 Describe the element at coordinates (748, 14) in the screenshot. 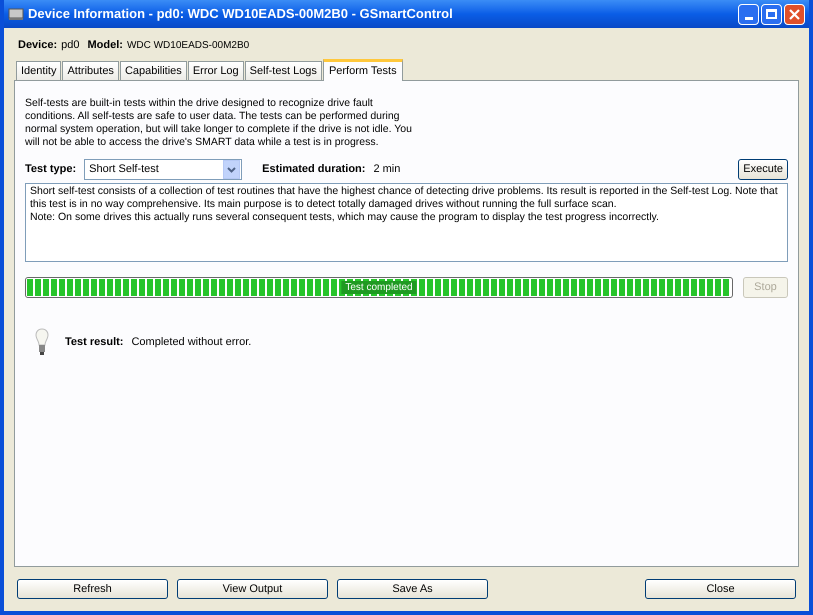

I see `minimize-button` at that location.